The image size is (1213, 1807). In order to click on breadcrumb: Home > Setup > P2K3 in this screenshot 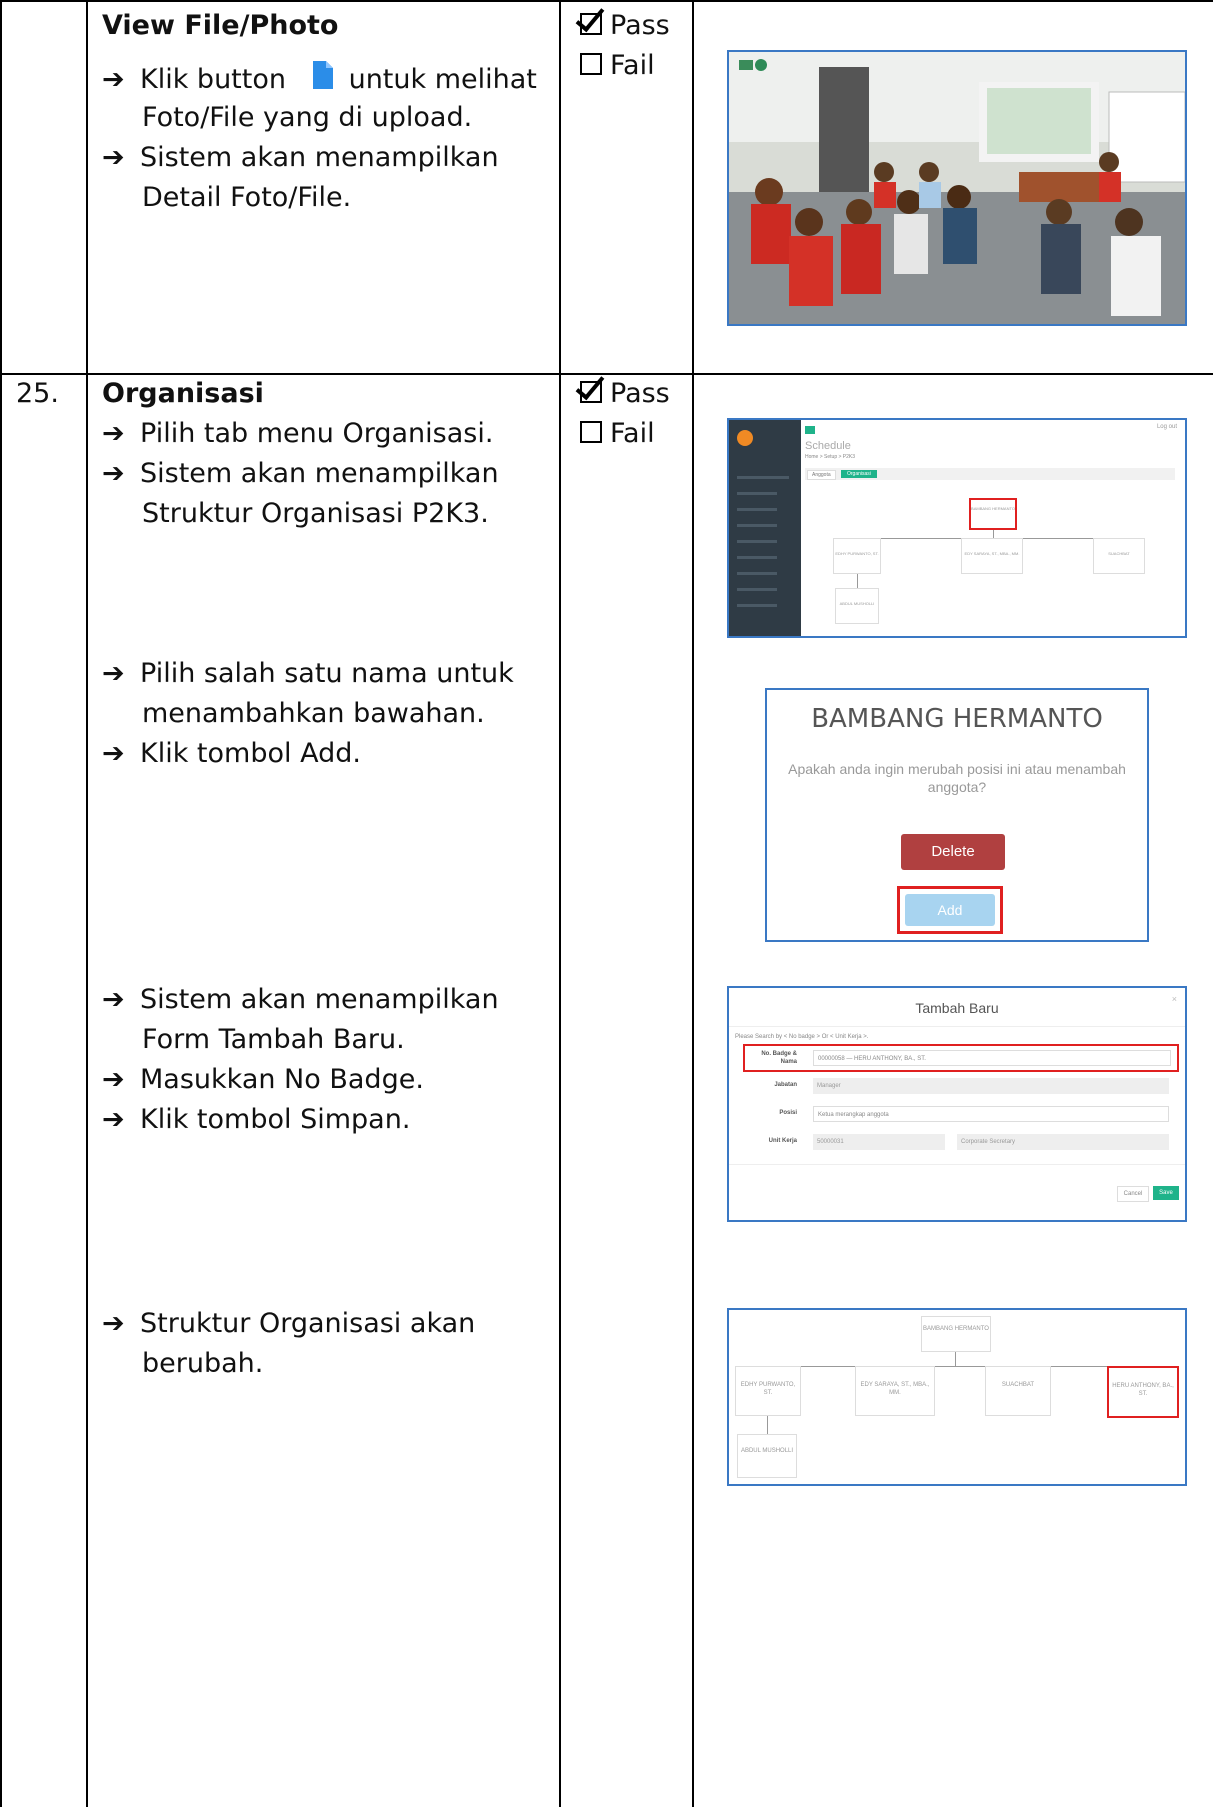, I will do `click(830, 457)`.